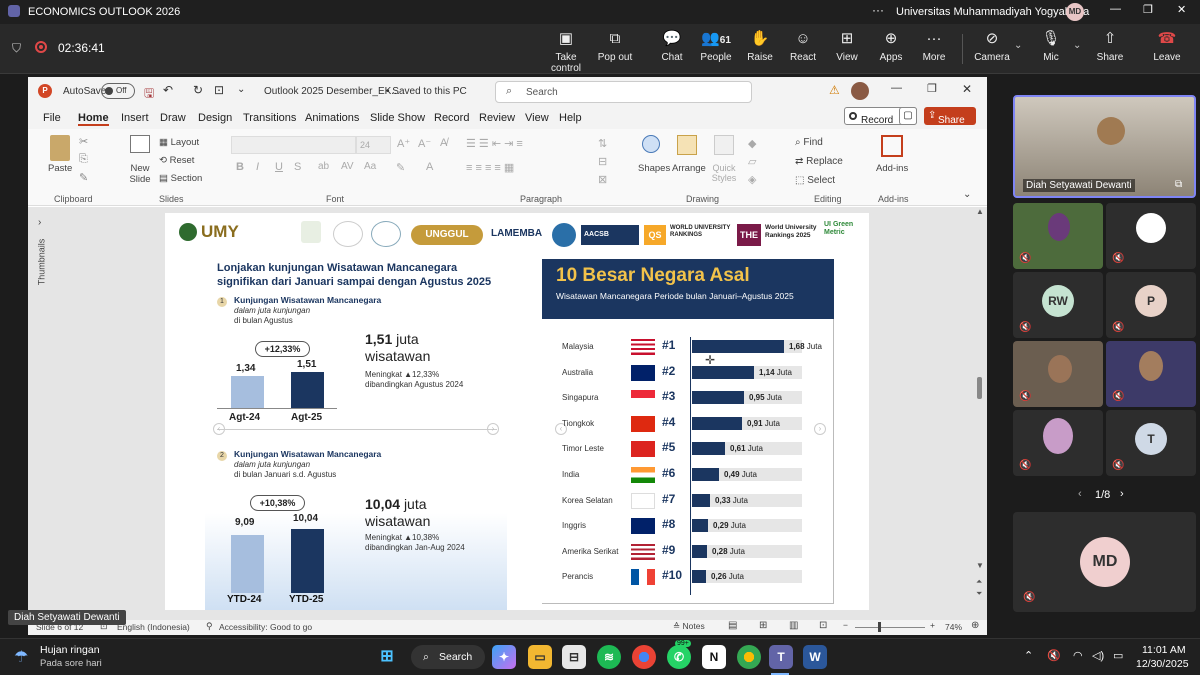 This screenshot has height=675, width=1200. I want to click on redo-icon: ↻, so click(198, 90).